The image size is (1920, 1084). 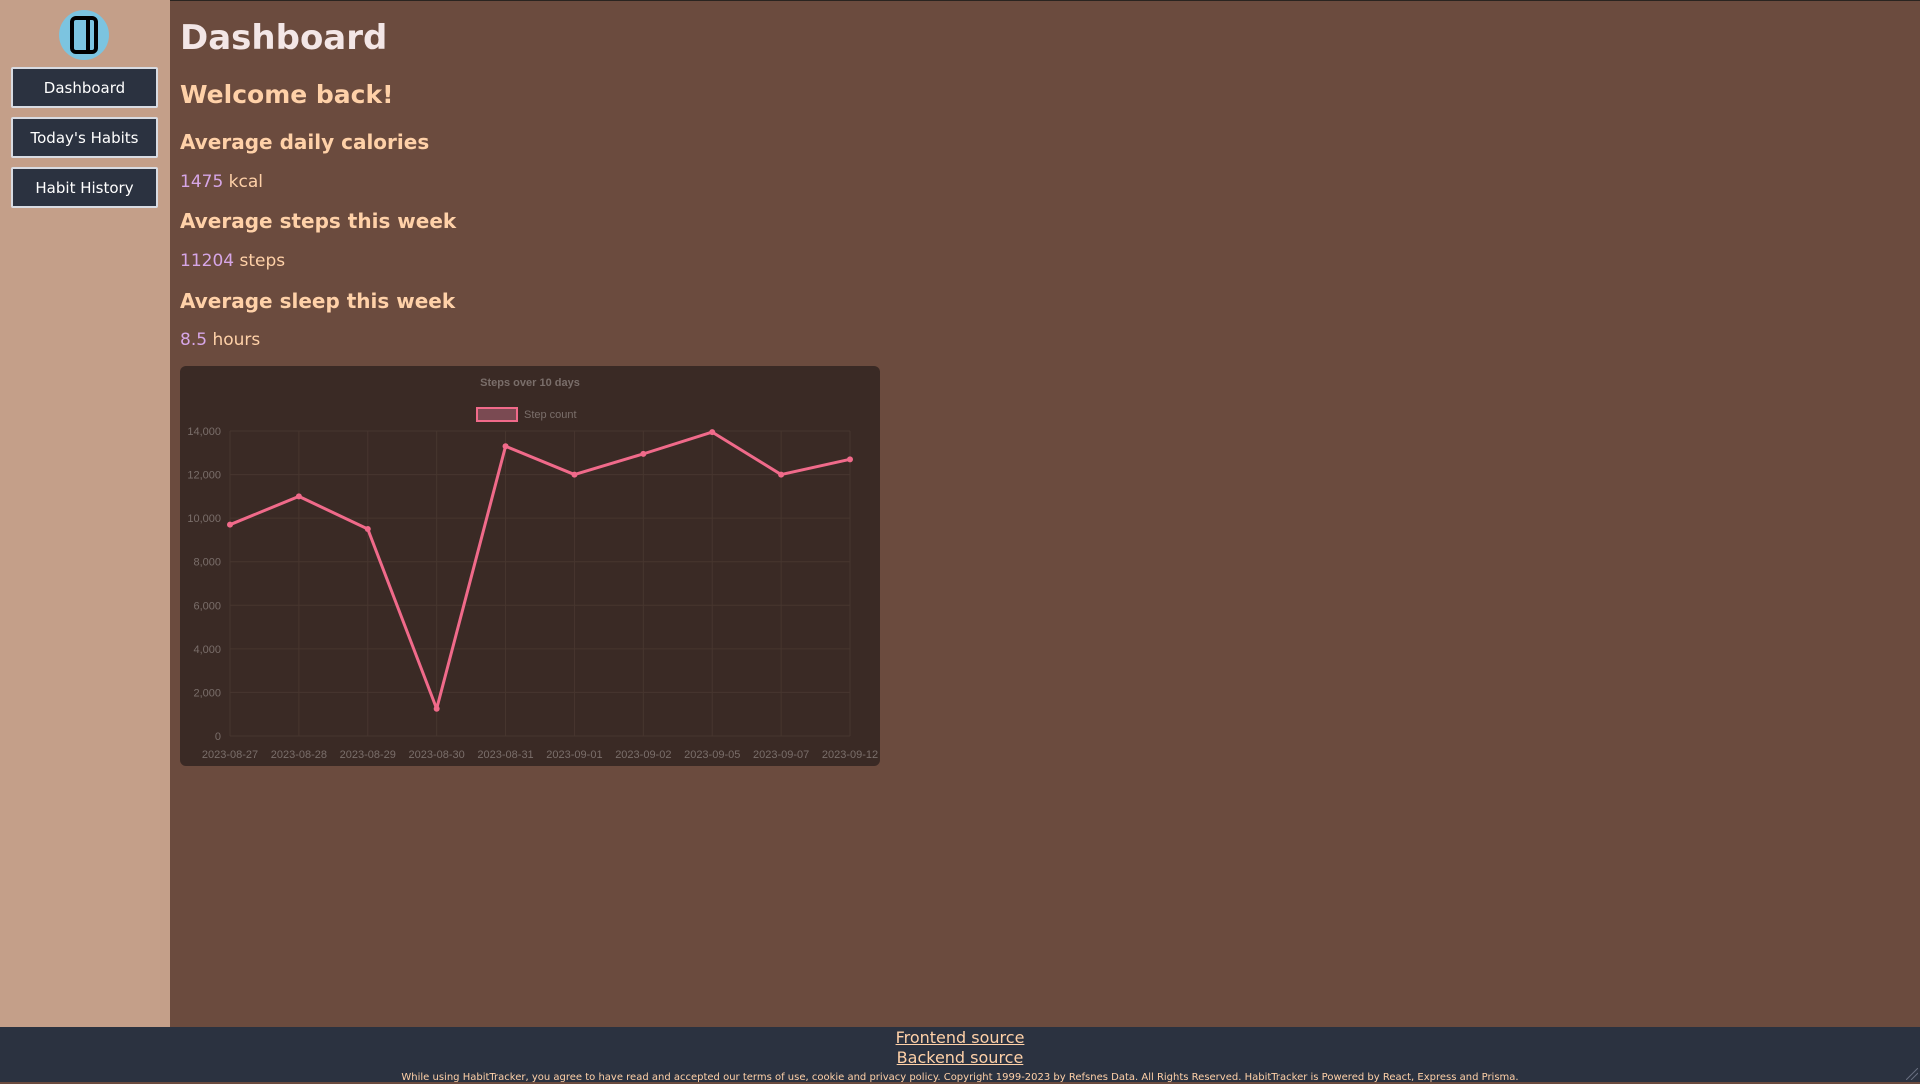 I want to click on x-tick-label: 2023-08-28, so click(x=299, y=755).